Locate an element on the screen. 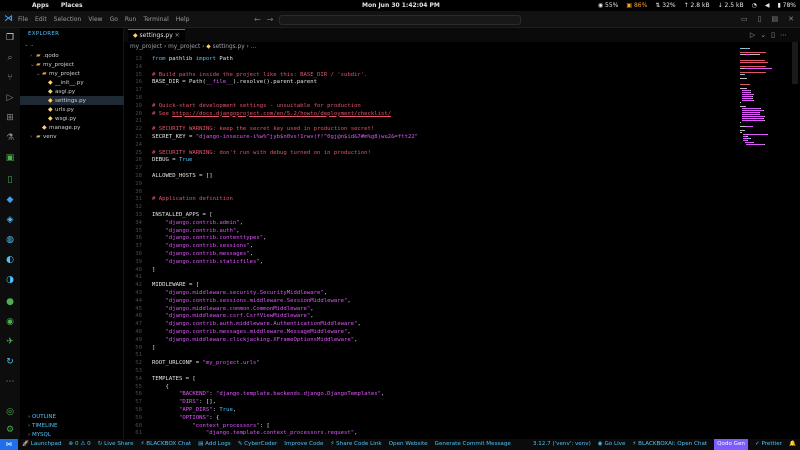 The height and width of the screenshot is (450, 800). code-line: 58 "APP_DIRS": True, is located at coordinates (180, 411).